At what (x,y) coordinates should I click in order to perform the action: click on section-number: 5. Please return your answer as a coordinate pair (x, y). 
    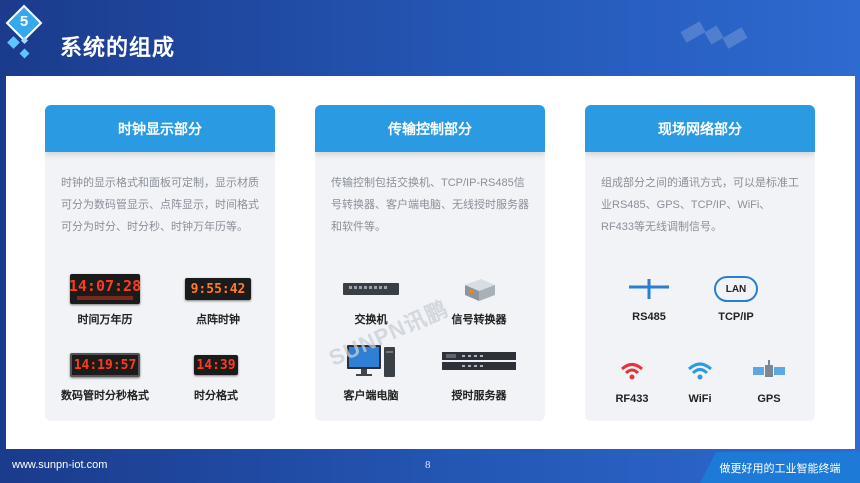
    Looking at the image, I should click on (24, 21).